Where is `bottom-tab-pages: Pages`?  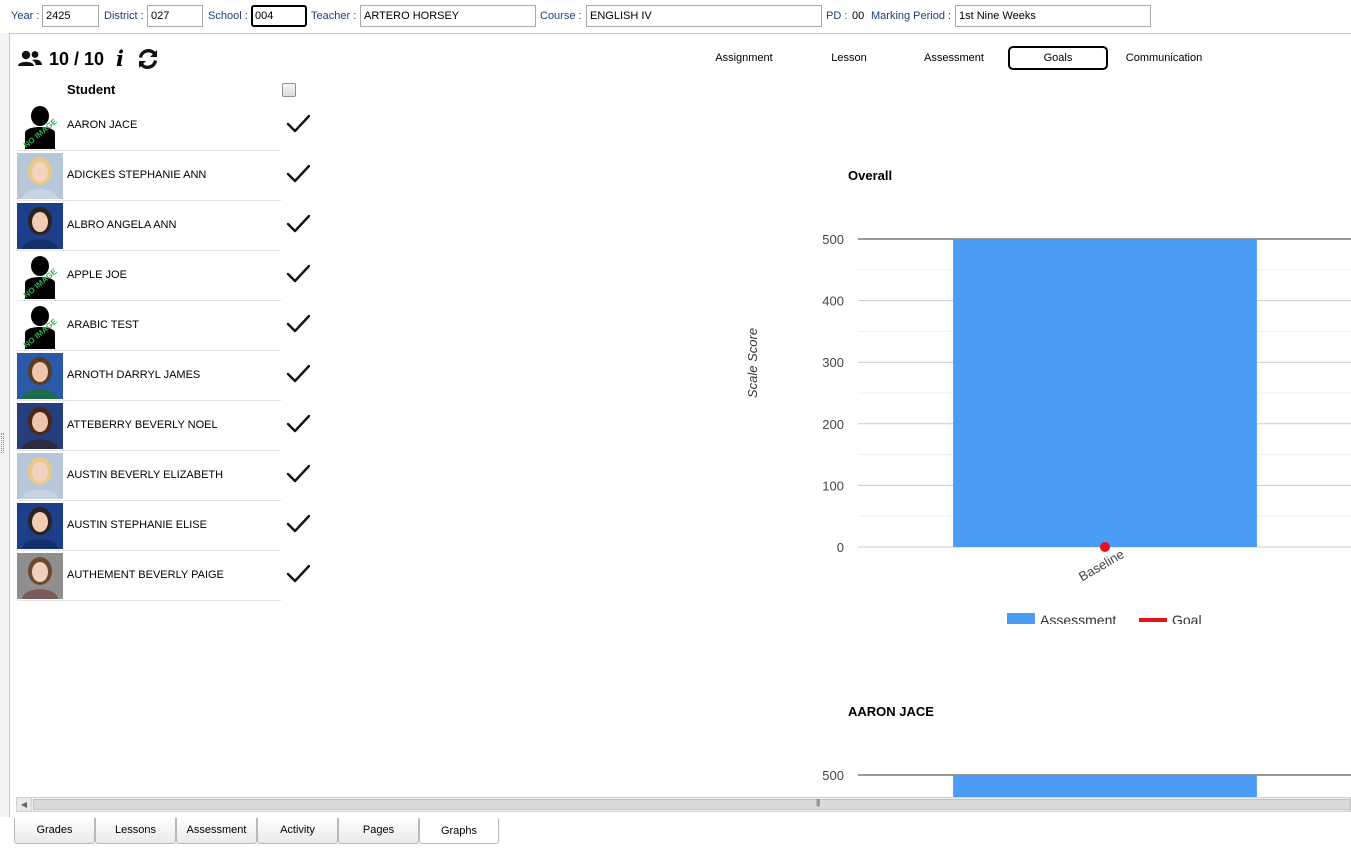
bottom-tab-pages: Pages is located at coordinates (378, 831).